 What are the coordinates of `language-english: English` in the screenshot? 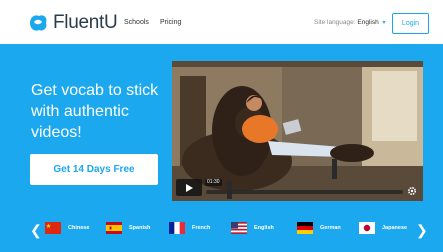 It's located at (252, 228).